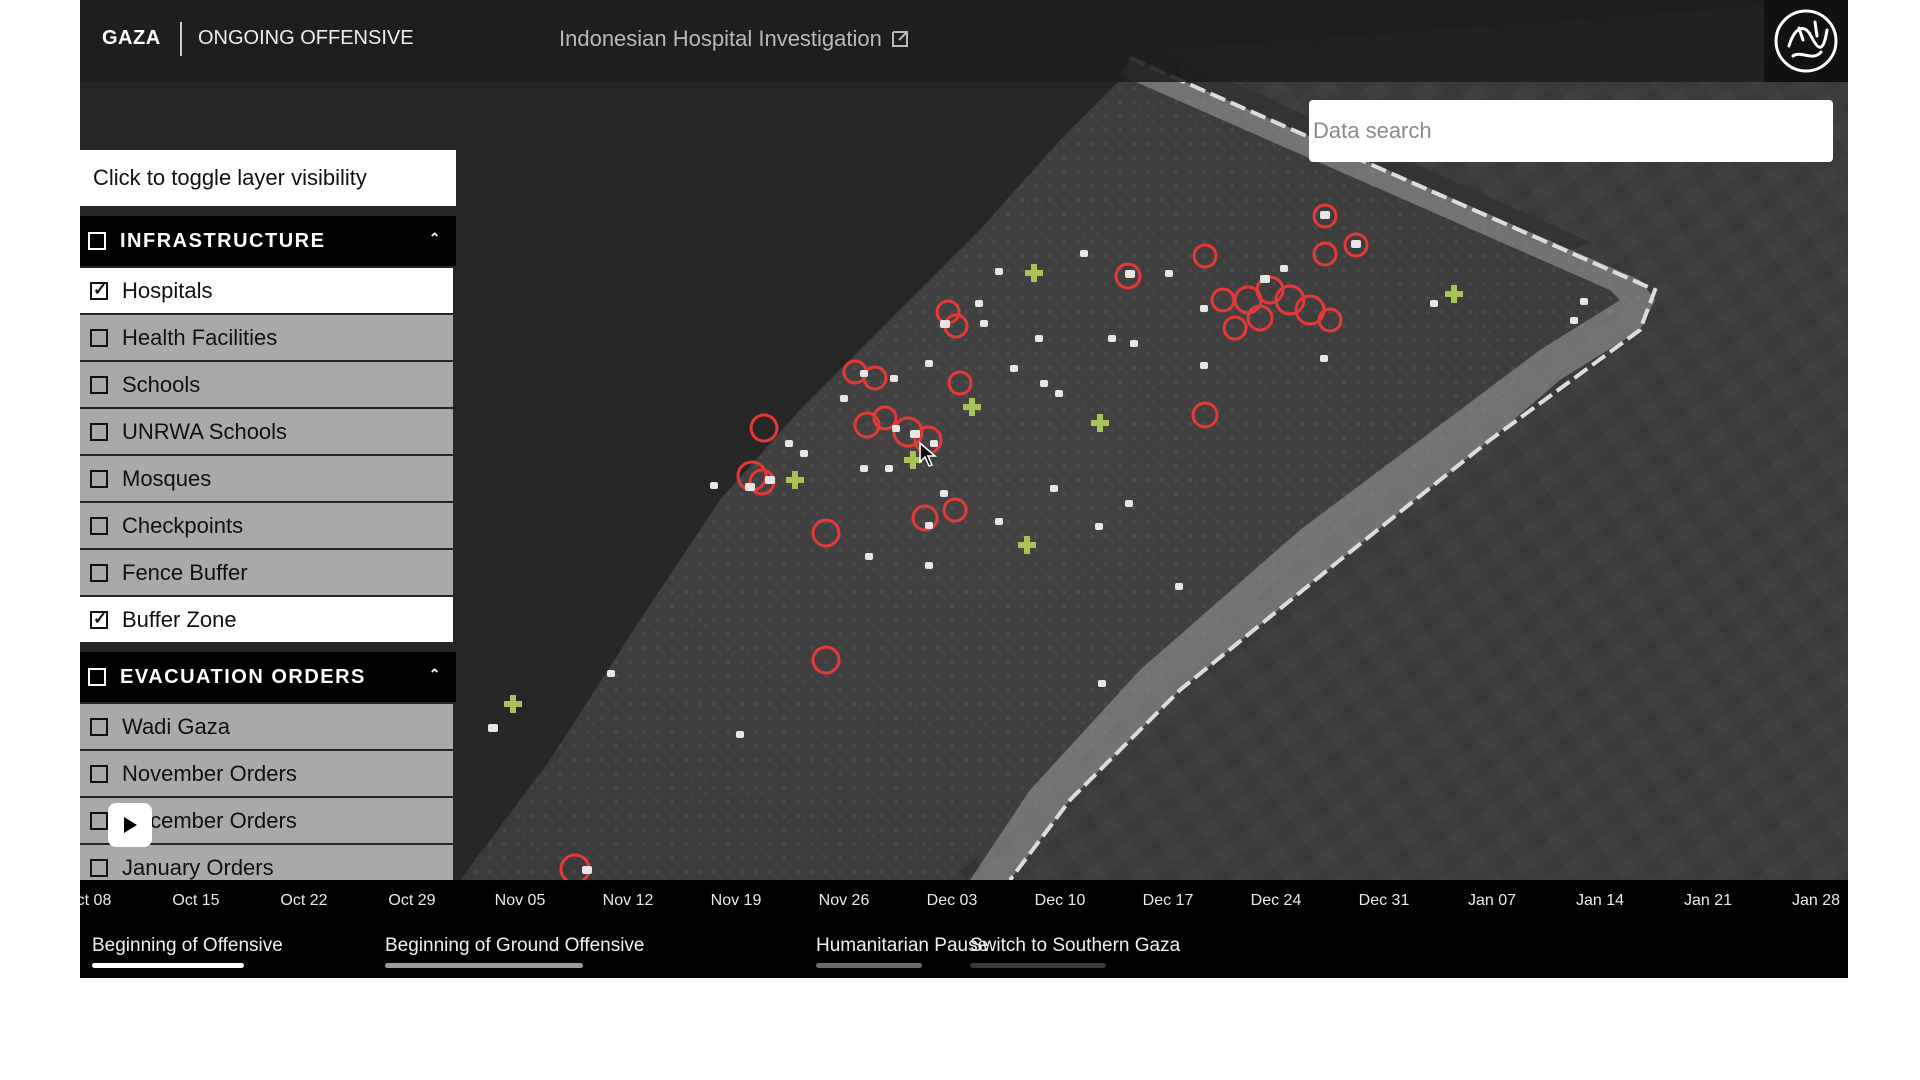 This screenshot has height=1080, width=1920. What do you see at coordinates (1708, 900) in the screenshot?
I see `timeline-tick: Jan 21` at bounding box center [1708, 900].